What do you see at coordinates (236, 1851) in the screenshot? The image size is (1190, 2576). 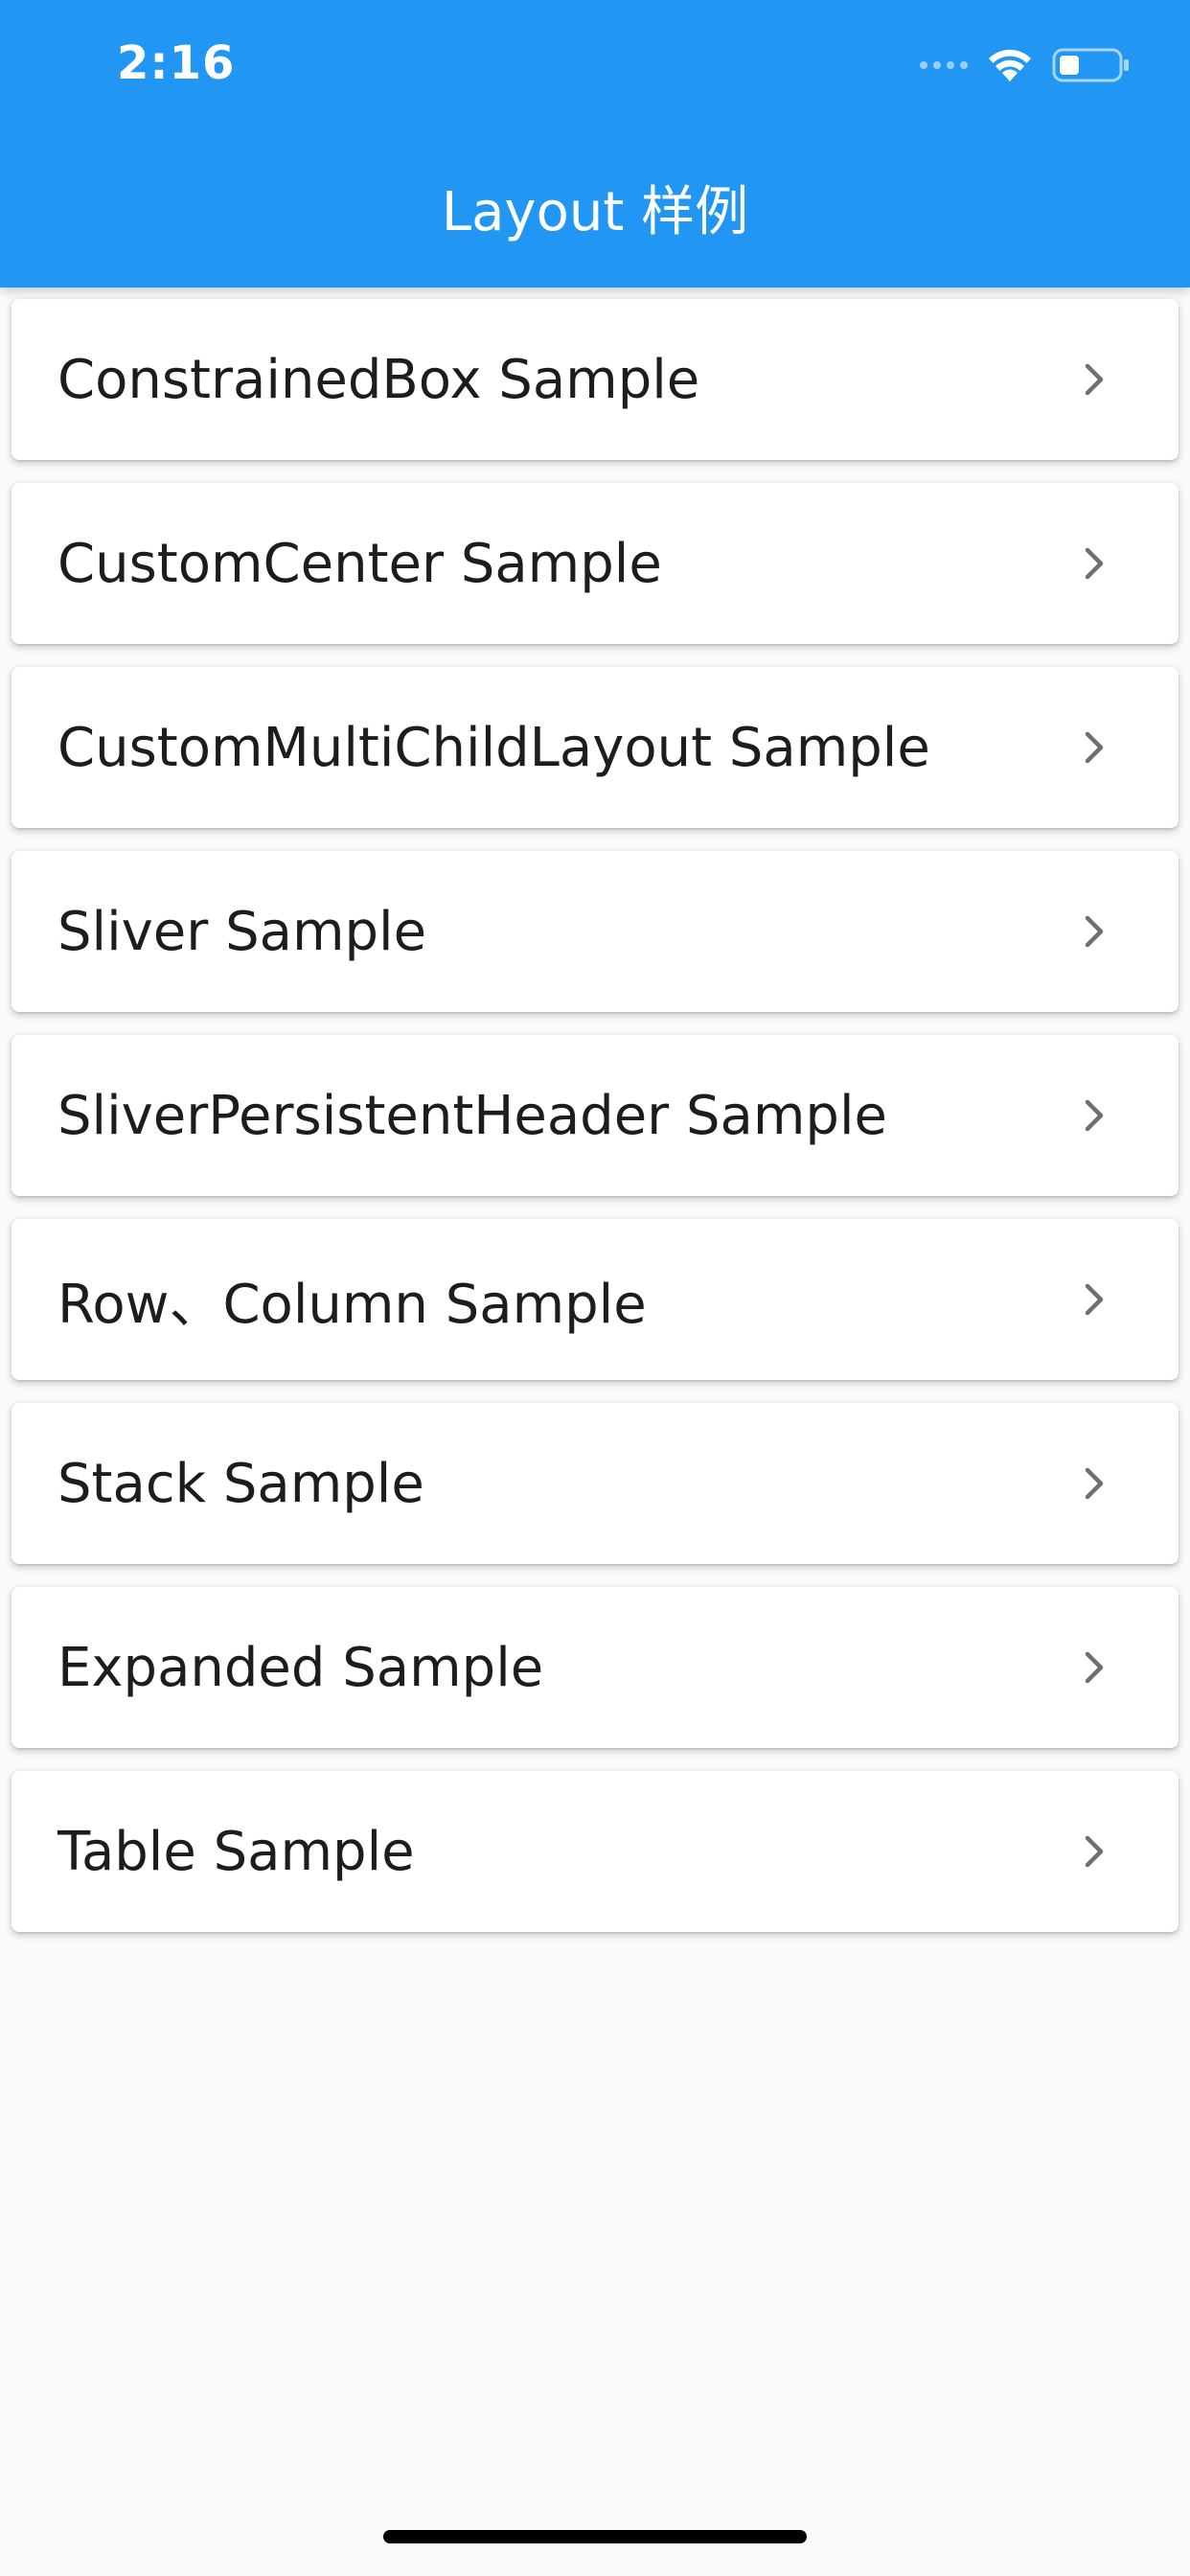 I see `list-item-label: Table Sample` at bounding box center [236, 1851].